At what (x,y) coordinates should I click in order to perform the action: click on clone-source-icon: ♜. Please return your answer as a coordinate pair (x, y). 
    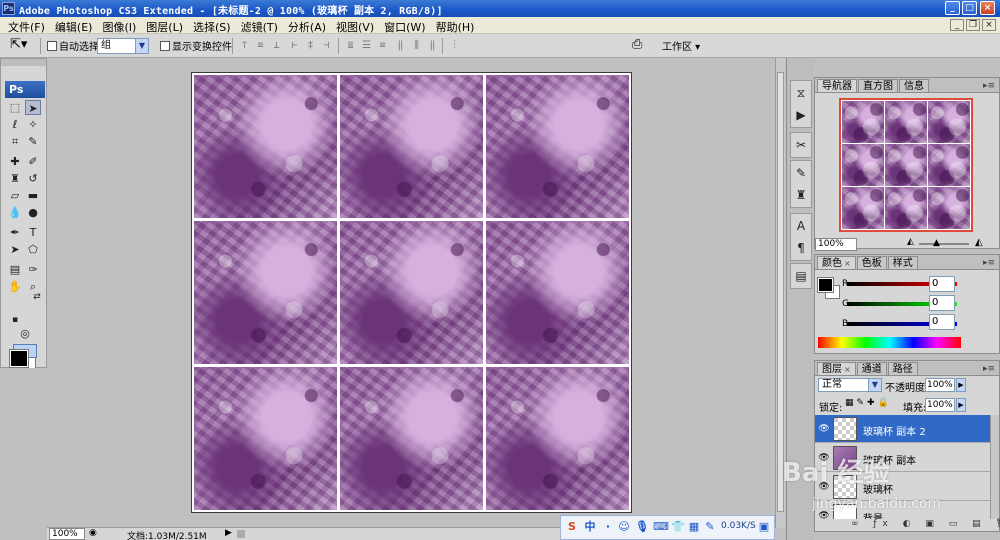
    Looking at the image, I should click on (801, 195).